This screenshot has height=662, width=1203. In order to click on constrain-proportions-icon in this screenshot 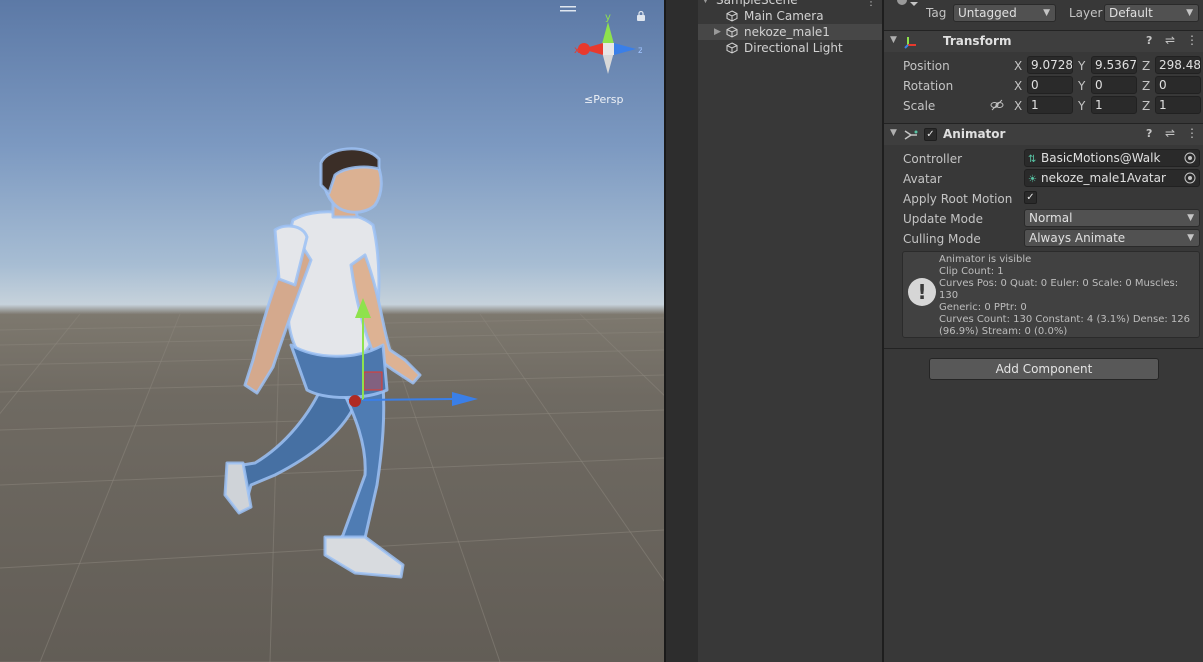, I will do `click(997, 105)`.